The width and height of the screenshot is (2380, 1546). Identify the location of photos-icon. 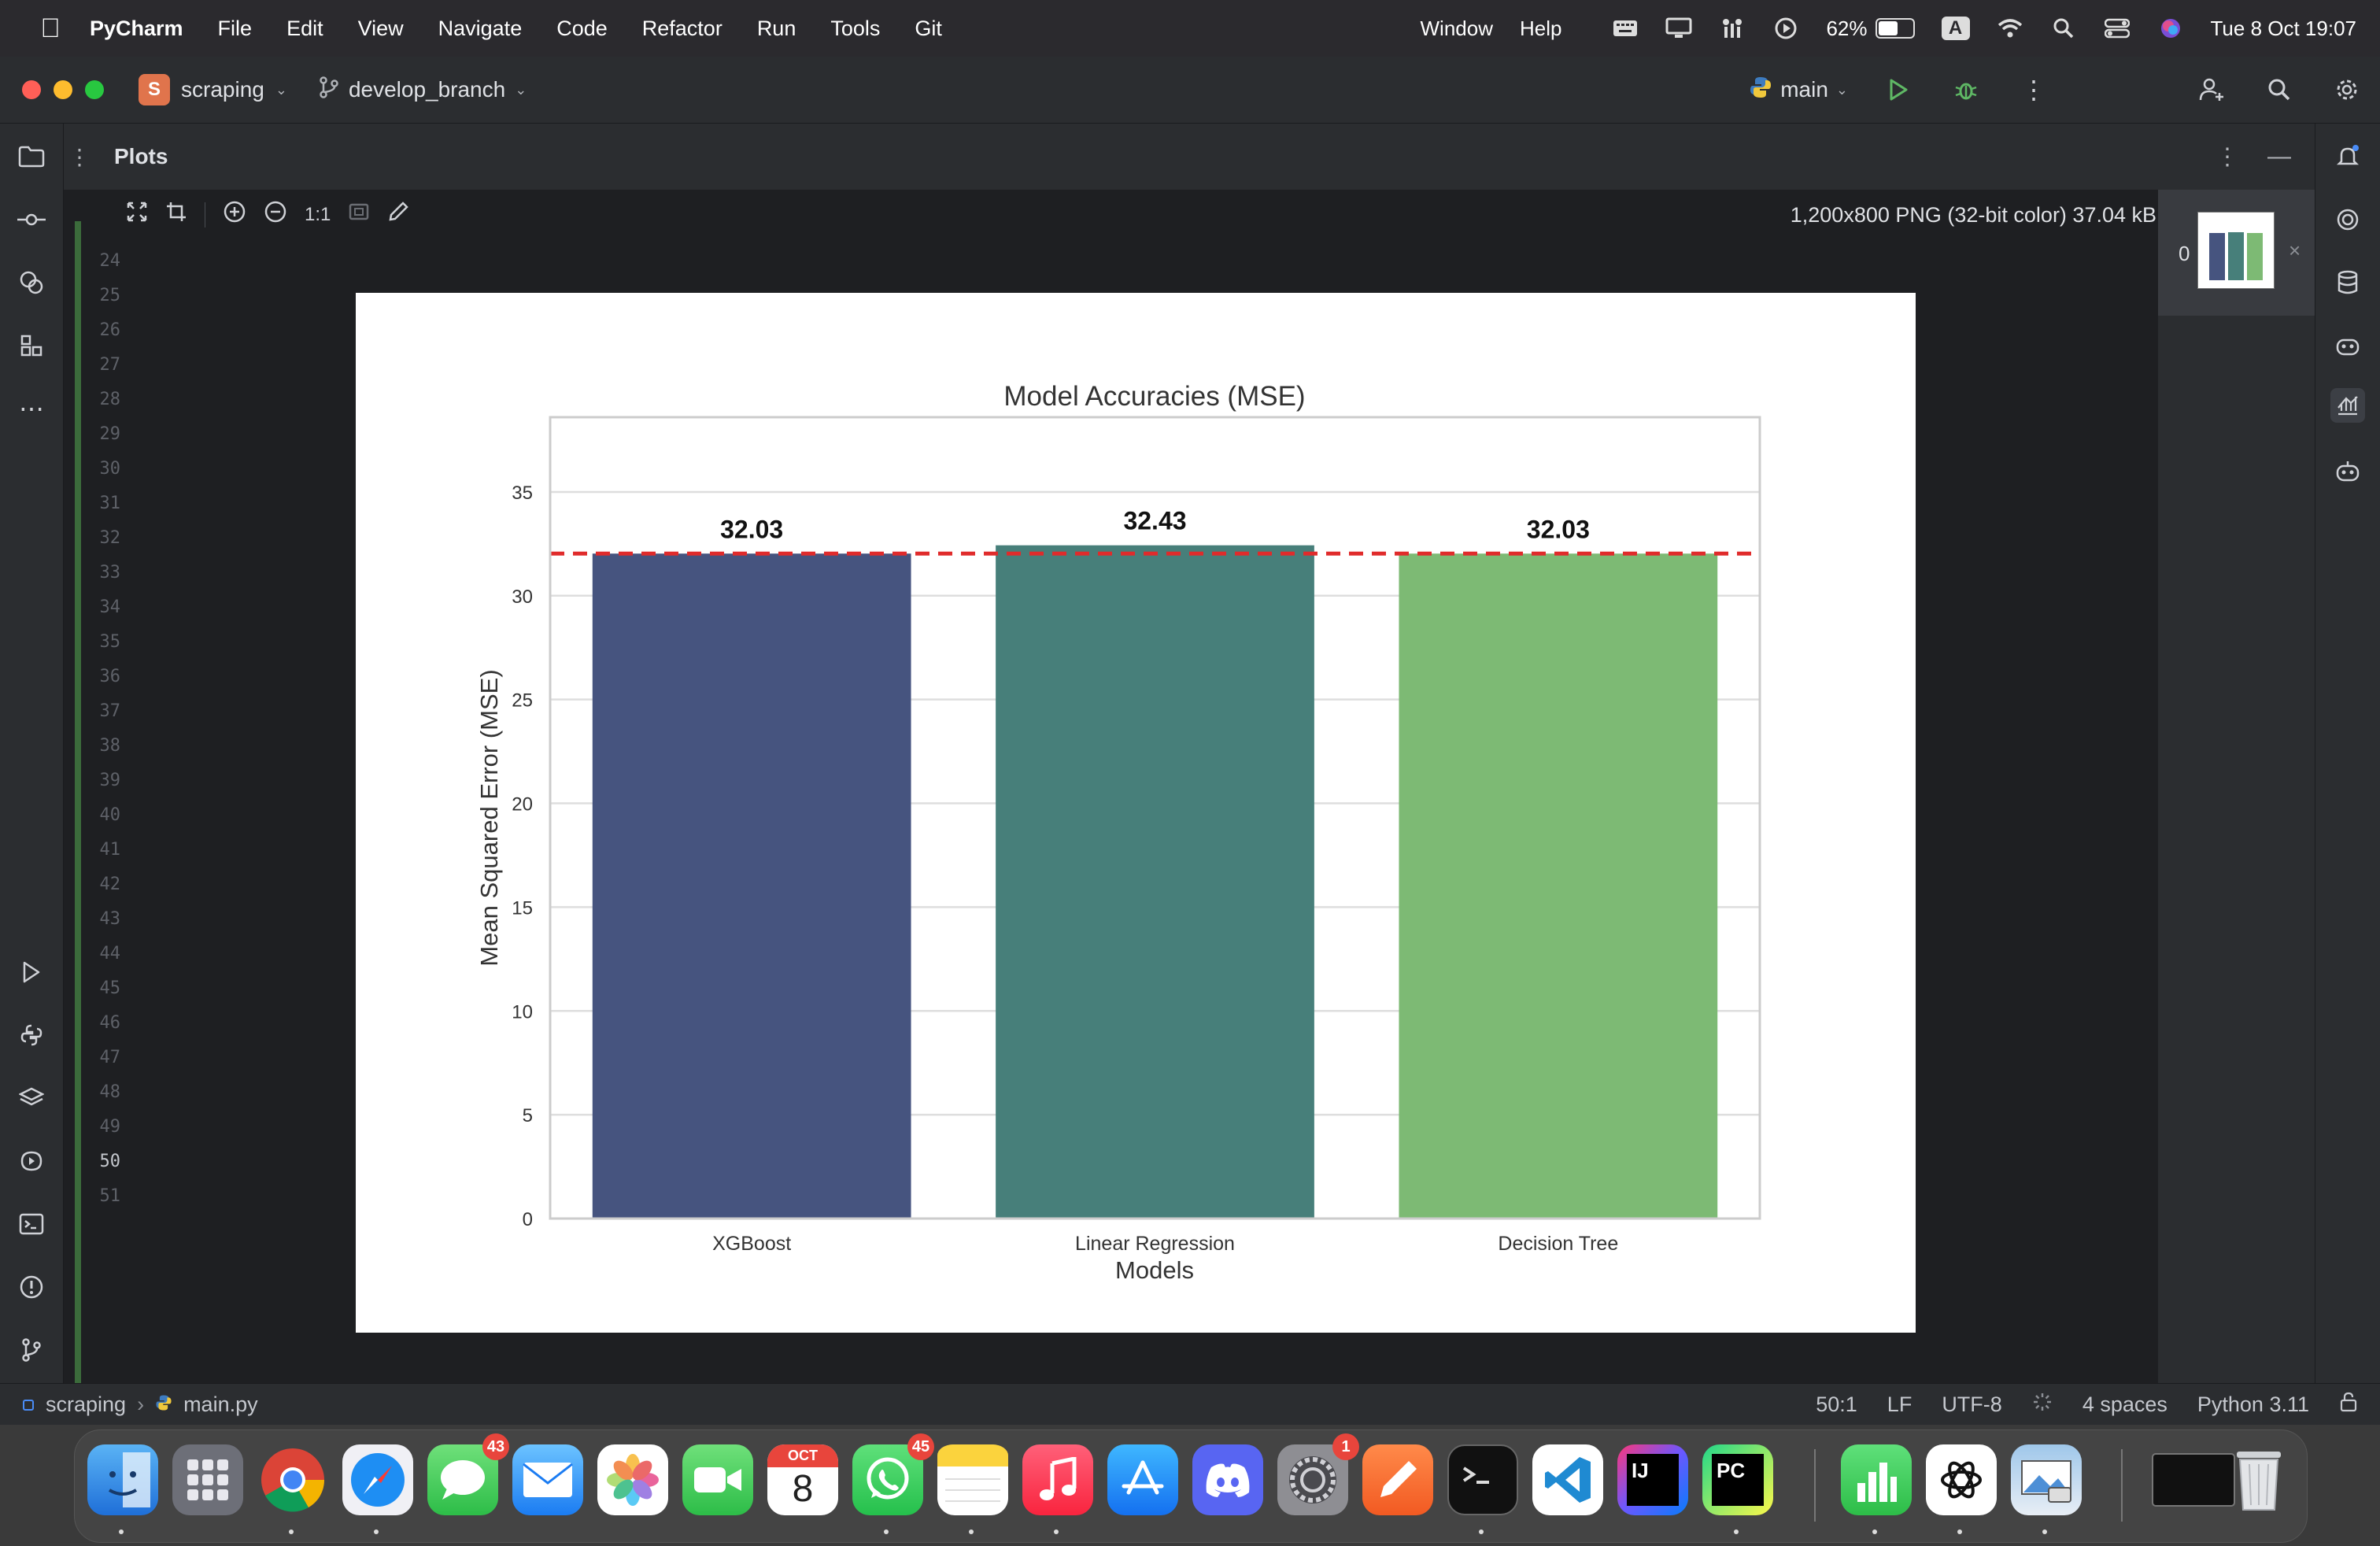
(632, 1479).